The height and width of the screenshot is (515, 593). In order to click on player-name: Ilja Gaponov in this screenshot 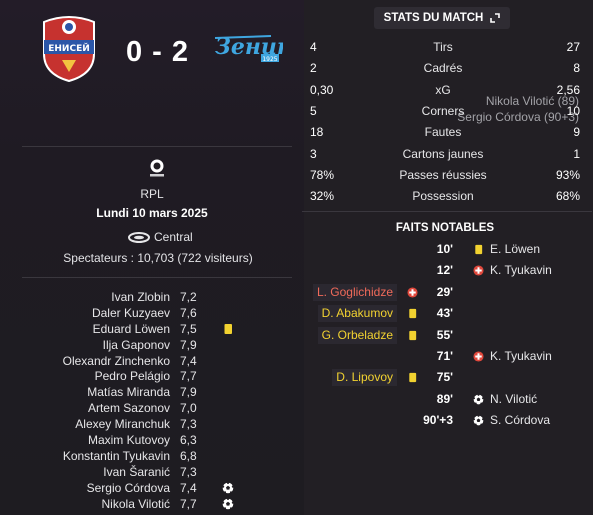, I will do `click(136, 345)`.